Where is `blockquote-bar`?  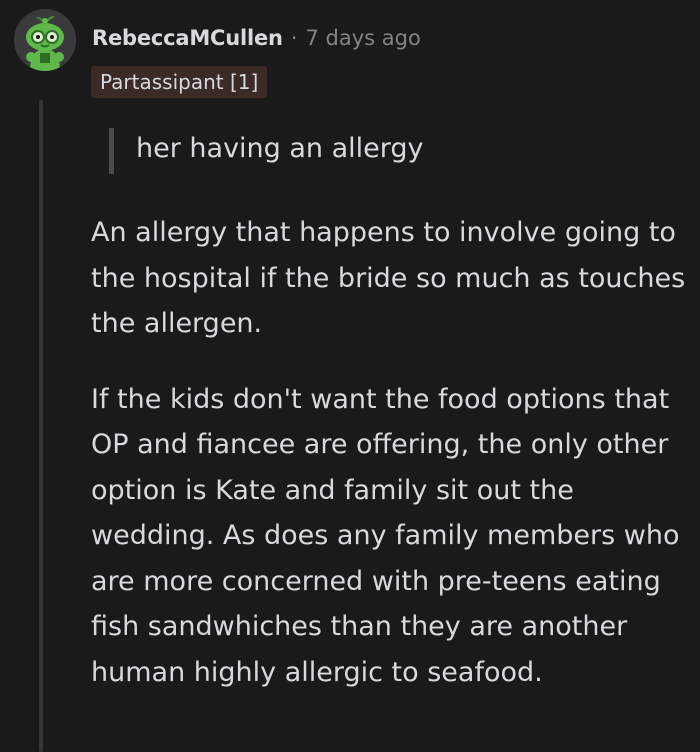 blockquote-bar is located at coordinates (111, 151).